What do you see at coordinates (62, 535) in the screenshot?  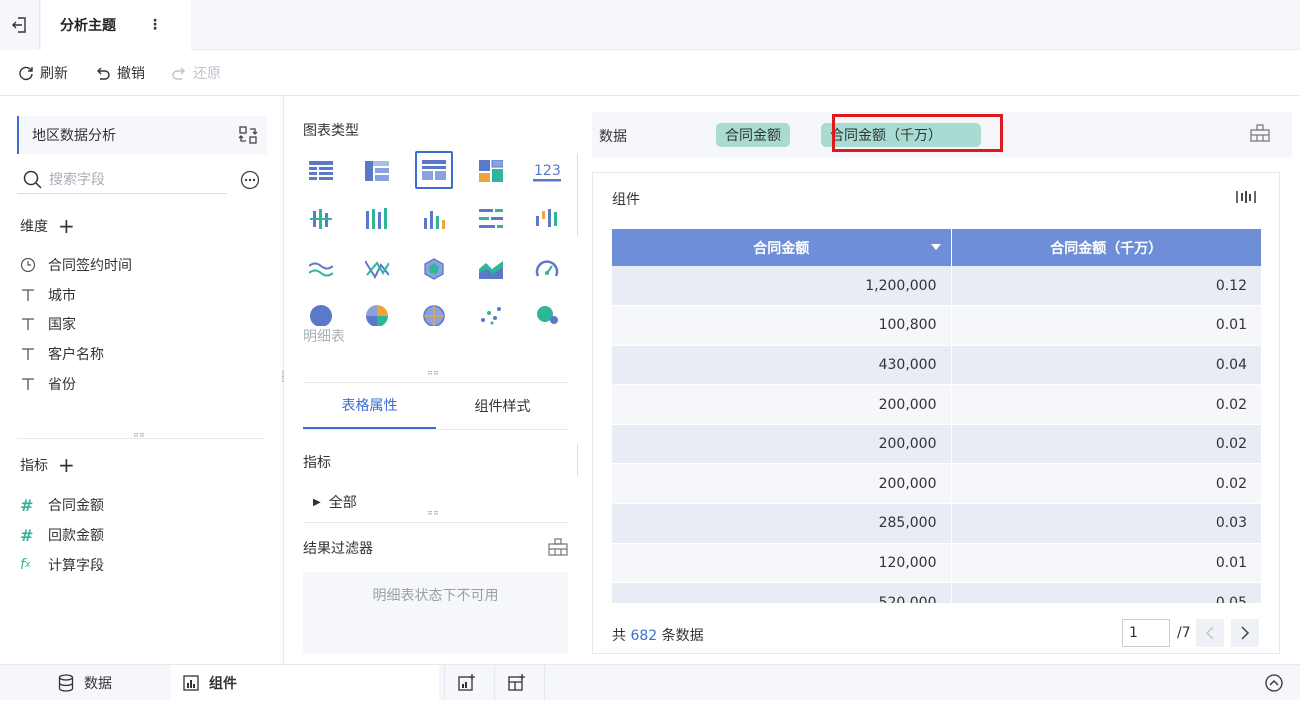 I see `metric-item: # 回款金额` at bounding box center [62, 535].